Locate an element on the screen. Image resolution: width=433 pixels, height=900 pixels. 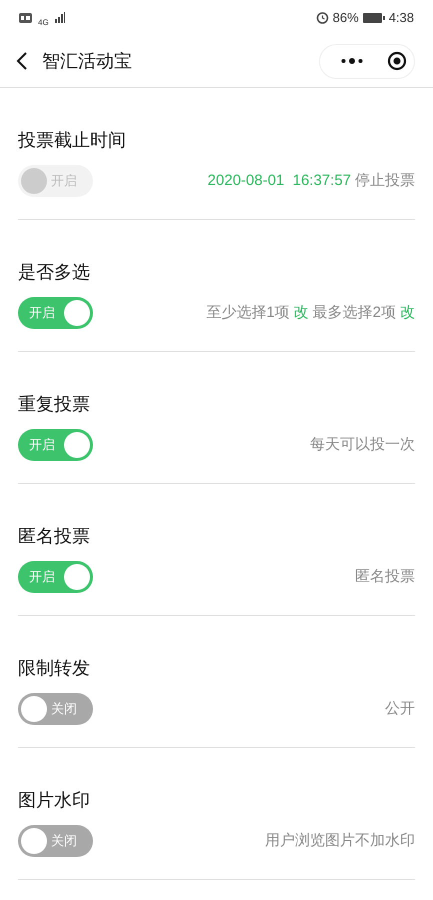
deadline-value: 2020-08-01 16:37:57 is located at coordinates (279, 180).